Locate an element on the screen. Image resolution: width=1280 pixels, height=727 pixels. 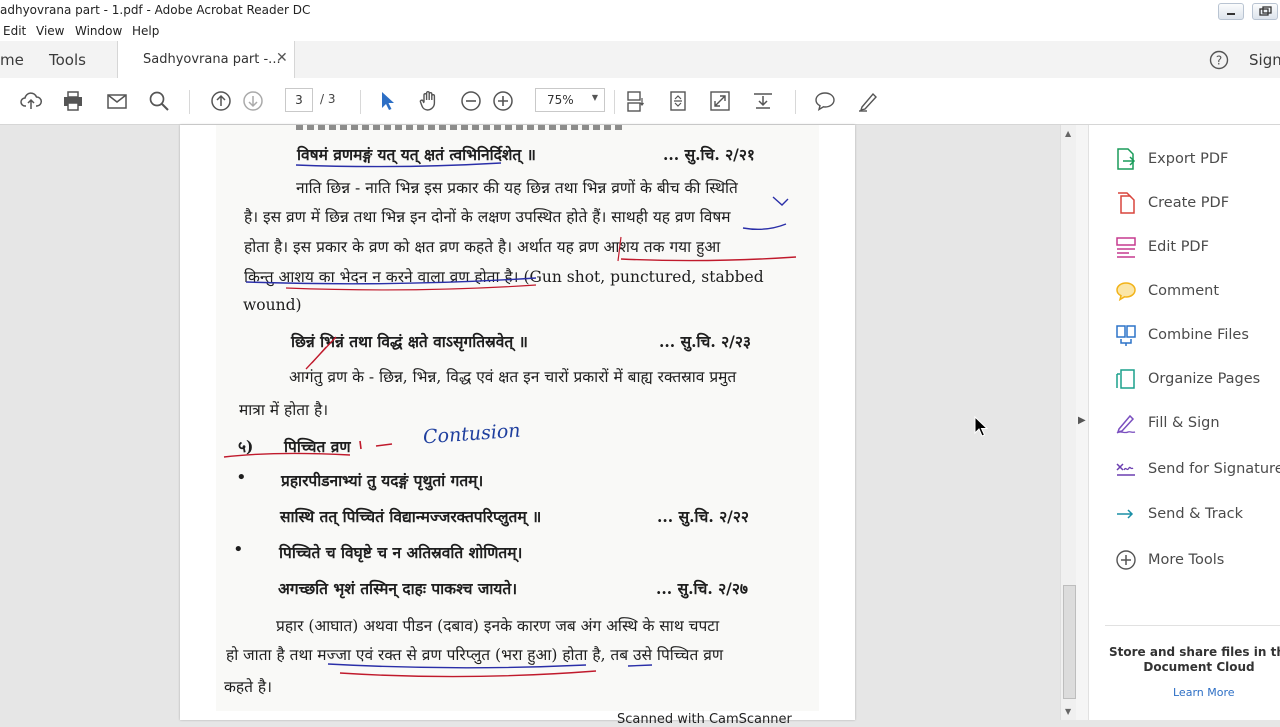
menu-edit: Edit is located at coordinates (14, 31).